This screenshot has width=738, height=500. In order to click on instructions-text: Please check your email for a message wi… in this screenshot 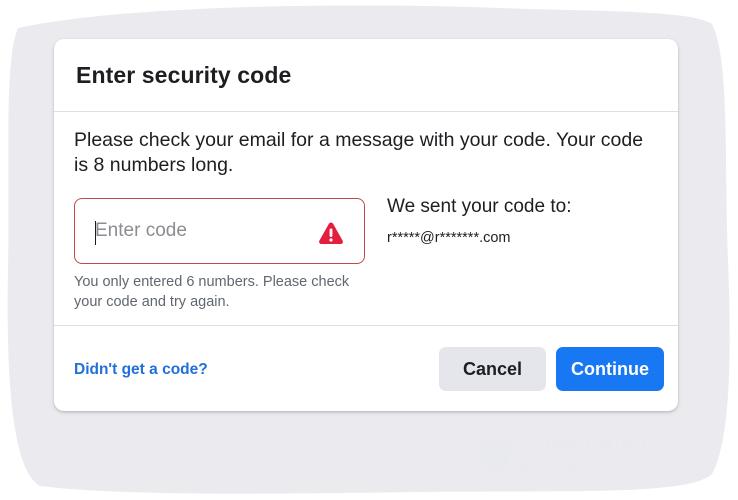, I will do `click(359, 152)`.